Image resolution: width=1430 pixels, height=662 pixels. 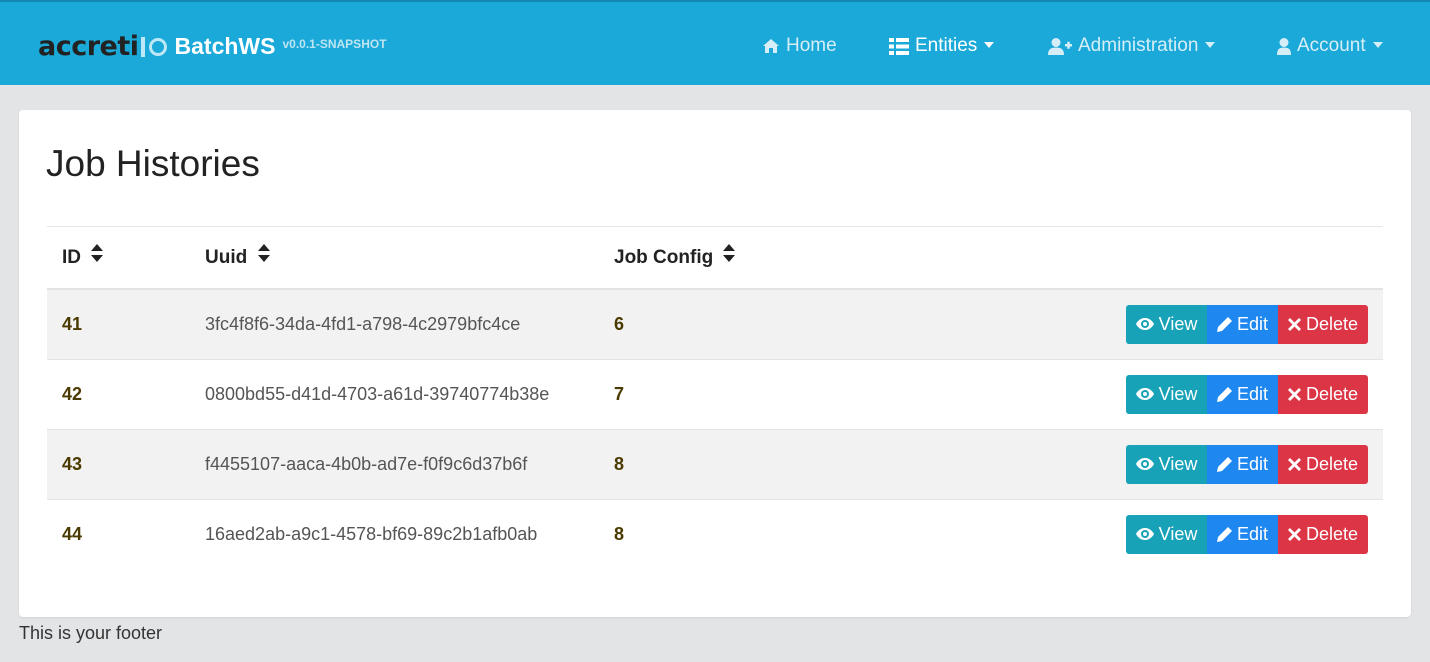 I want to click on nav-administration-dropdown: Administration, so click(x=1132, y=46).